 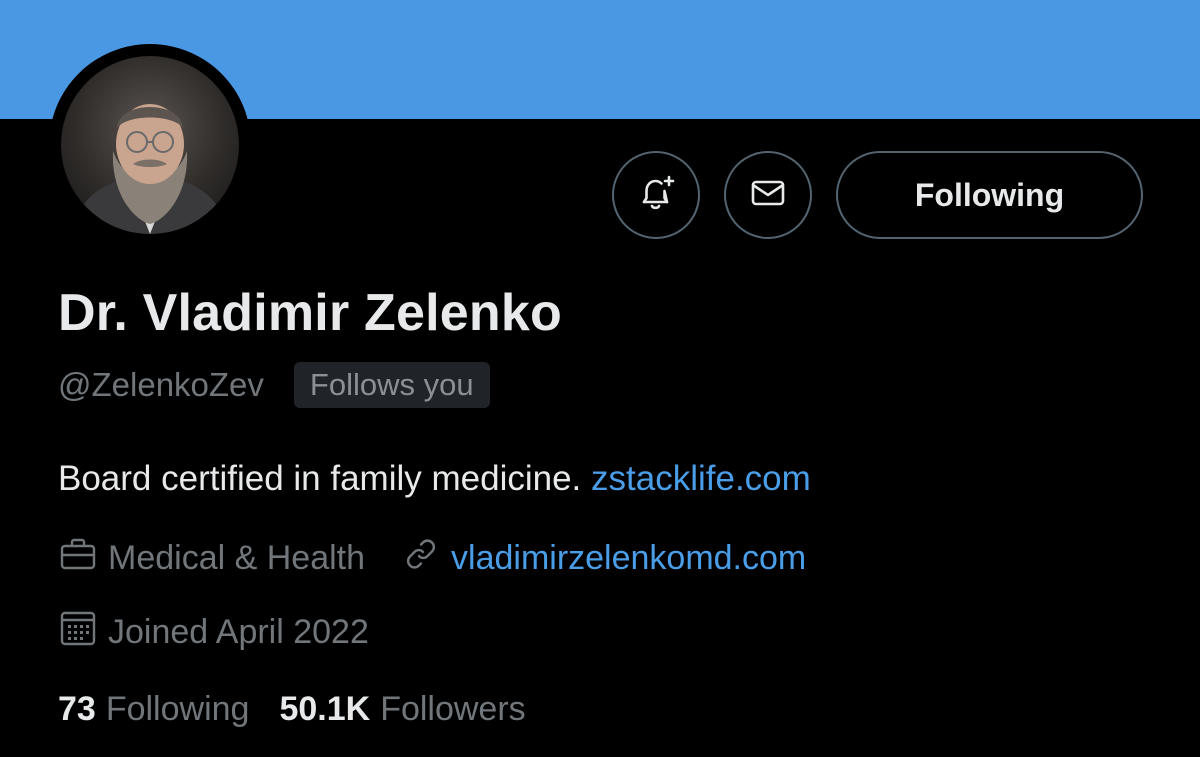 What do you see at coordinates (391, 385) in the screenshot?
I see `follows-you-badge: Follows you` at bounding box center [391, 385].